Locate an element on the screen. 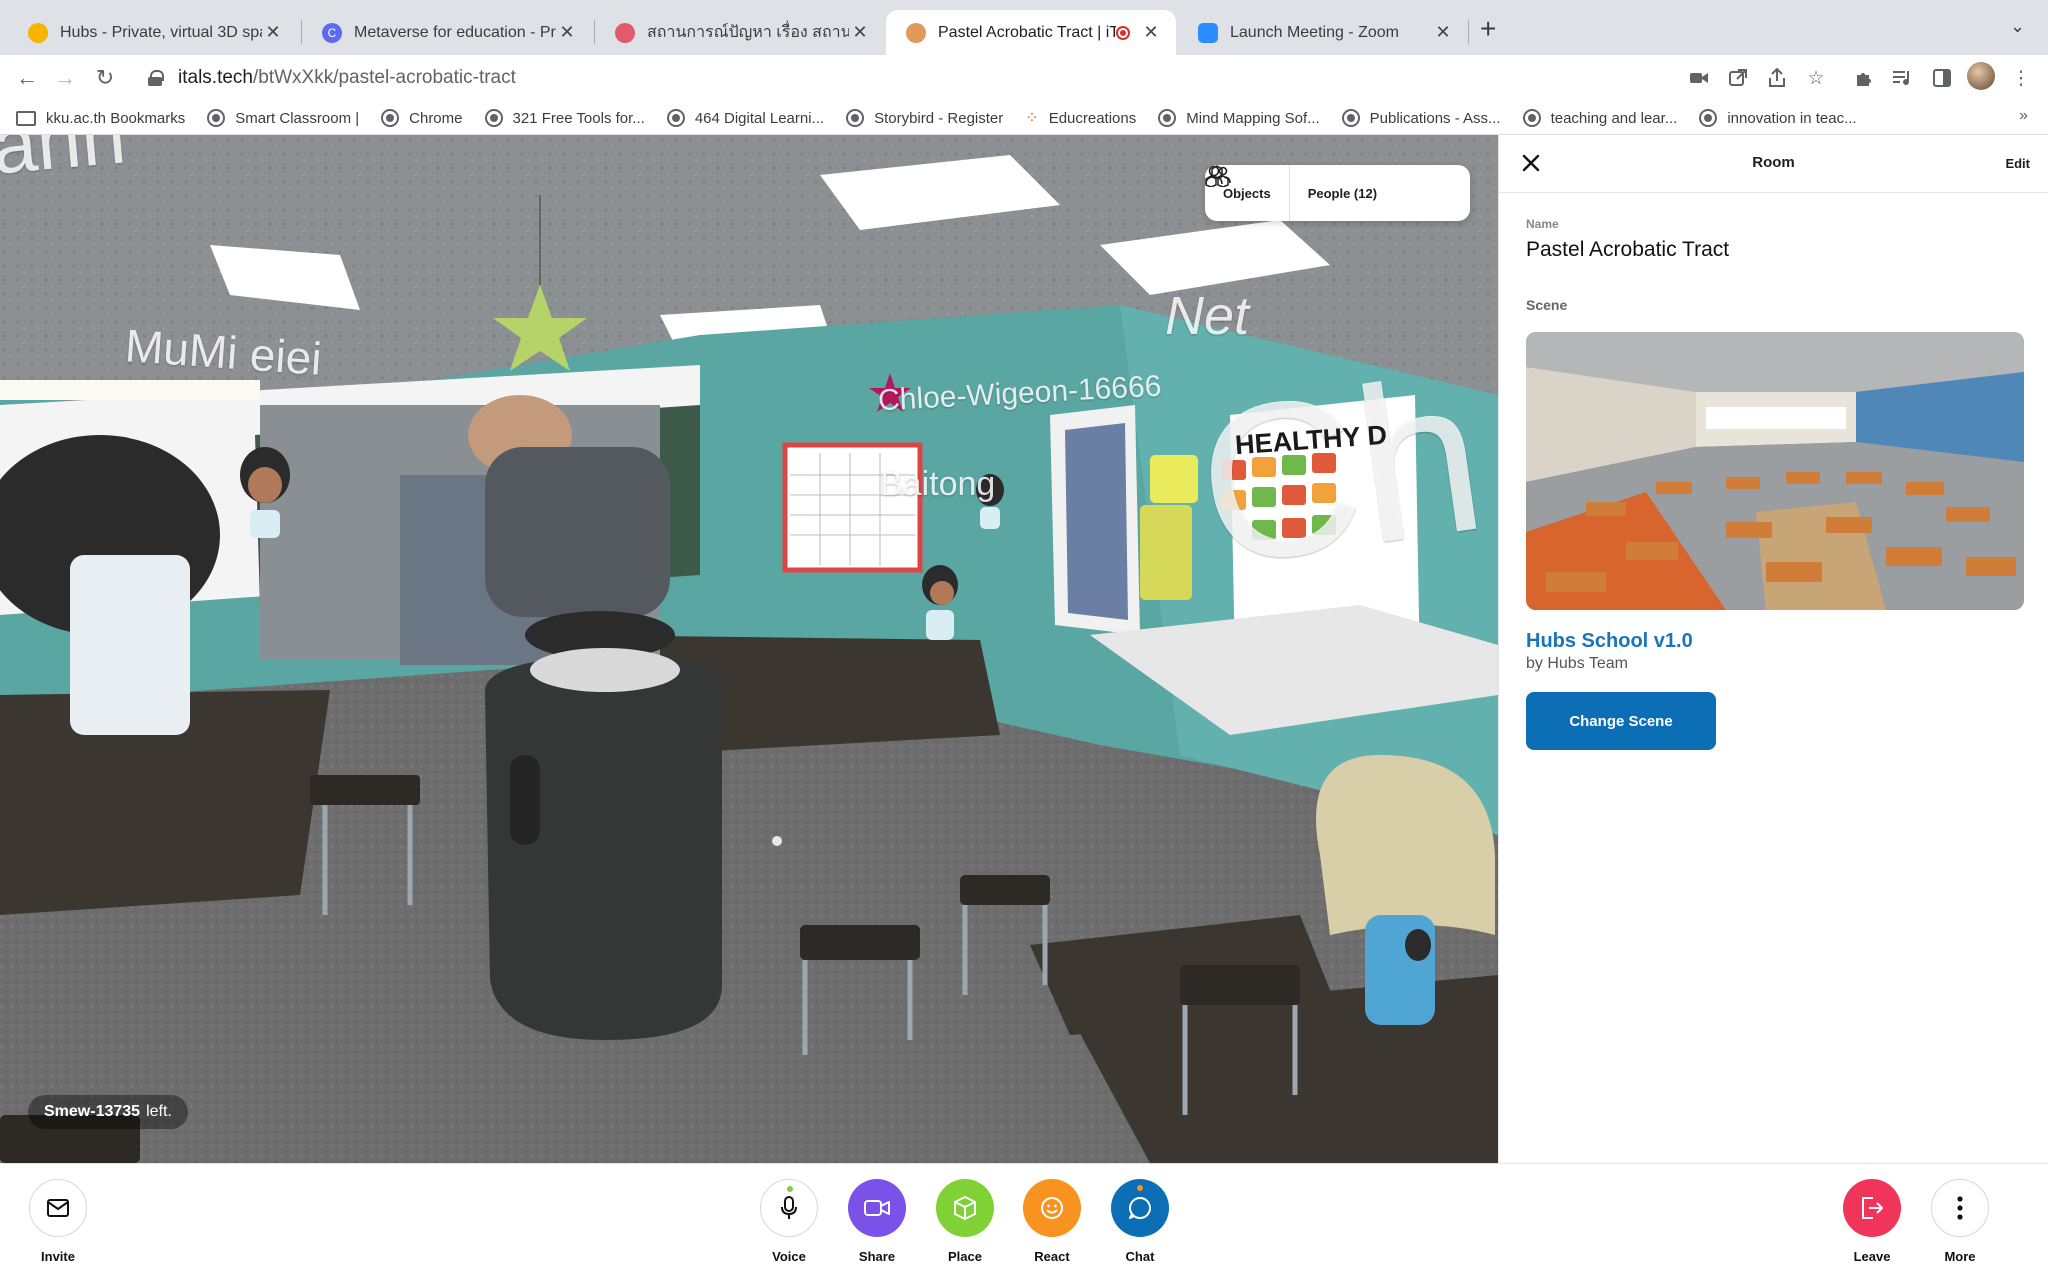  invite-button: Invite is located at coordinates (58, 1221).